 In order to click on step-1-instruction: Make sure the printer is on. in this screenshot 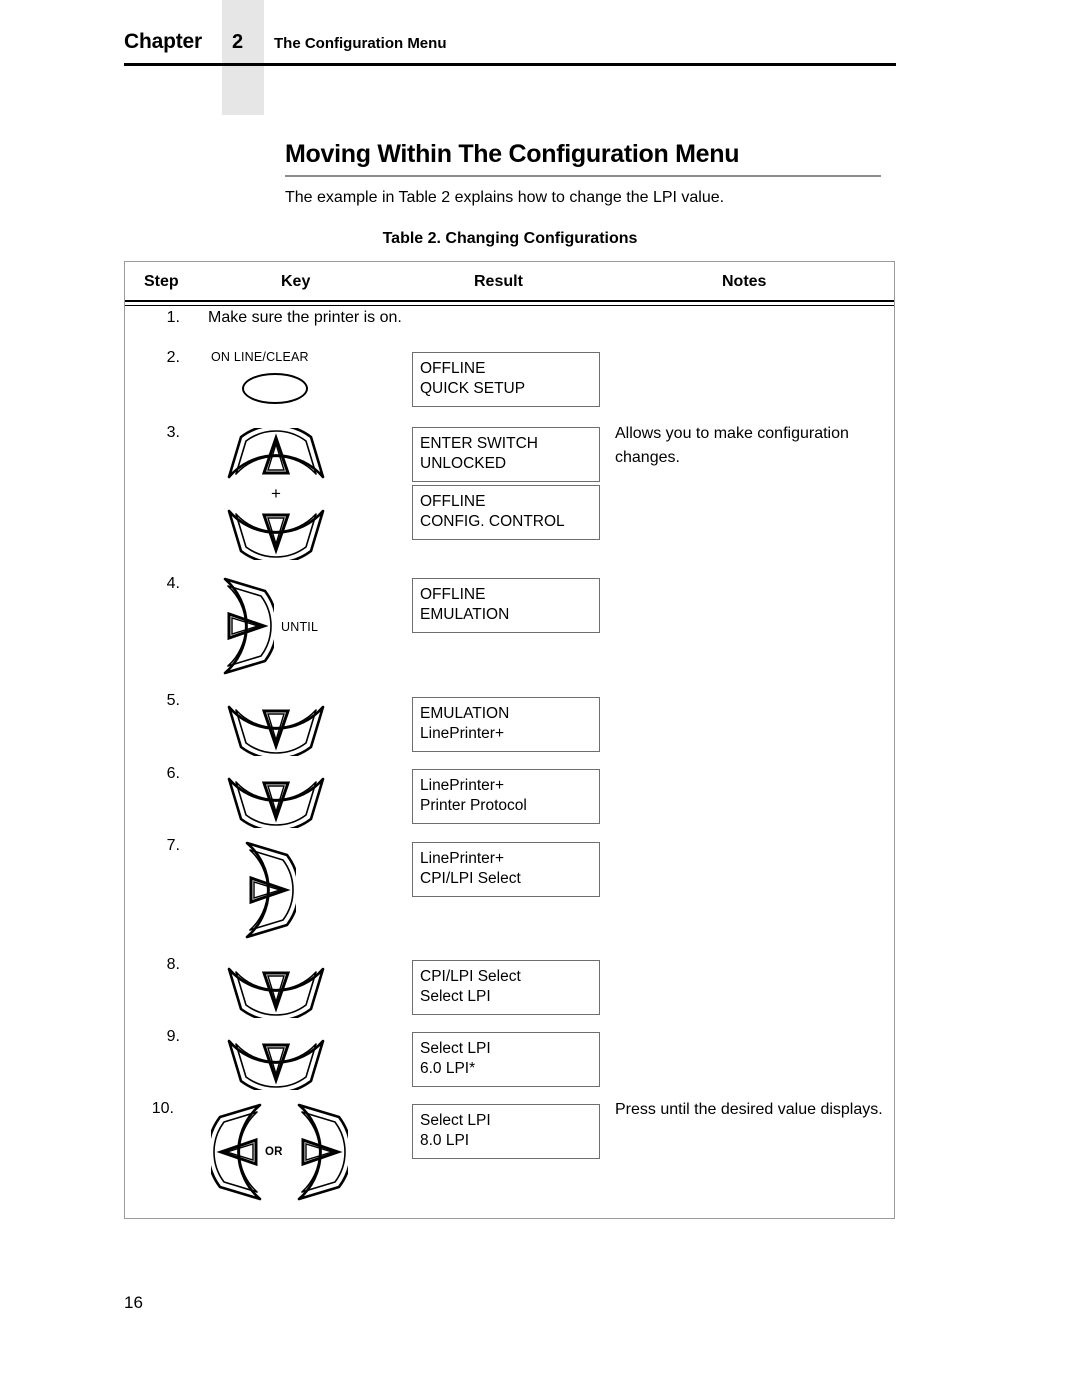, I will do `click(305, 317)`.